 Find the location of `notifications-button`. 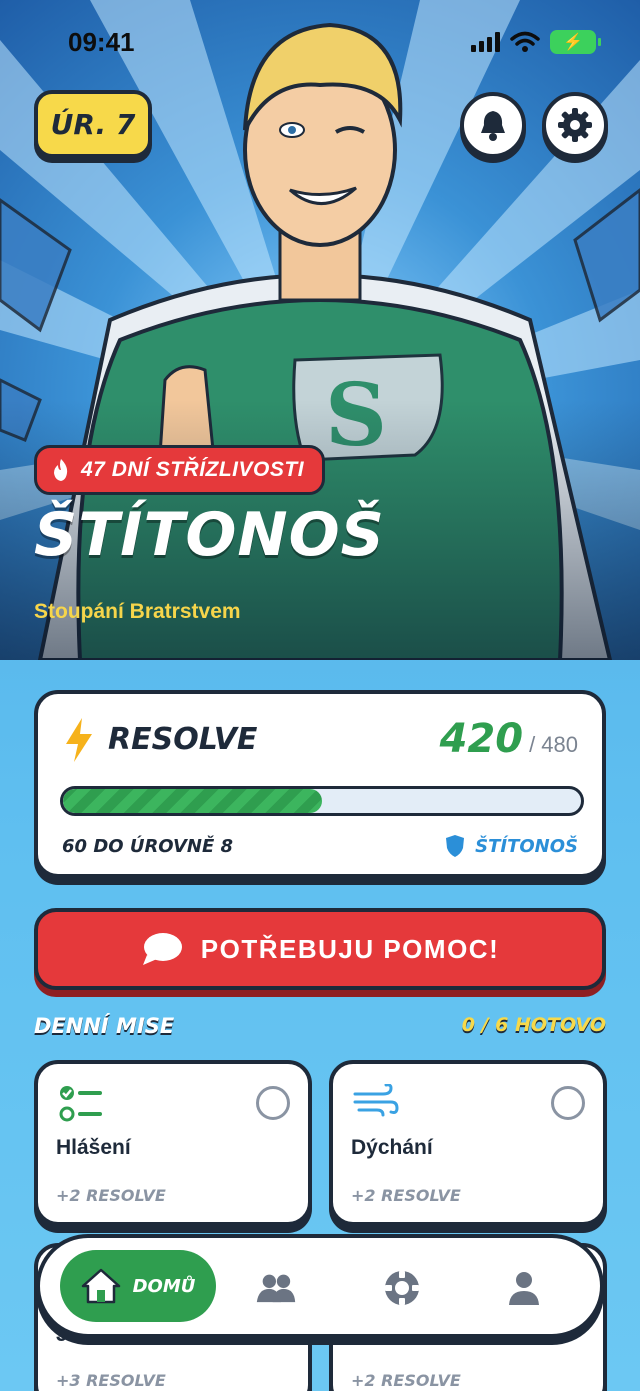

notifications-button is located at coordinates (493, 125).